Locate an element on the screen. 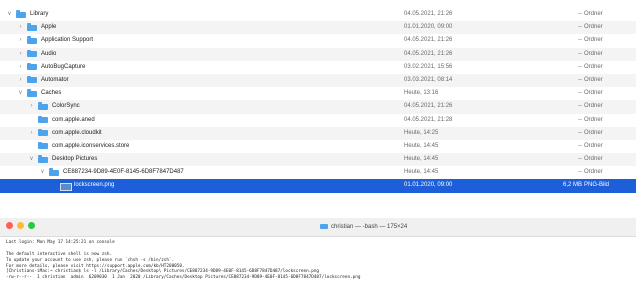 Image resolution: width=636 pixels, height=308 pixels. modified-date: Heute, 13:16 is located at coordinates (421, 93).